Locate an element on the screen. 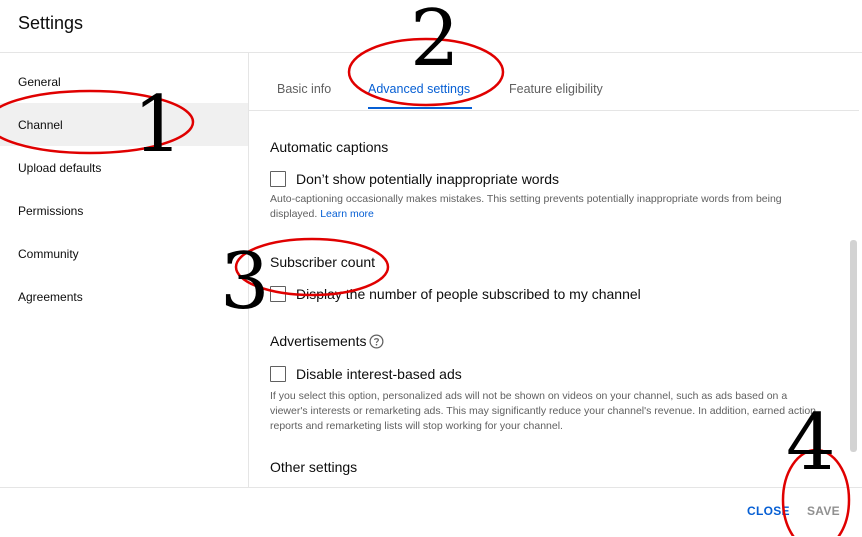 The width and height of the screenshot is (862, 537). close-button: CLOSE is located at coordinates (768, 511).